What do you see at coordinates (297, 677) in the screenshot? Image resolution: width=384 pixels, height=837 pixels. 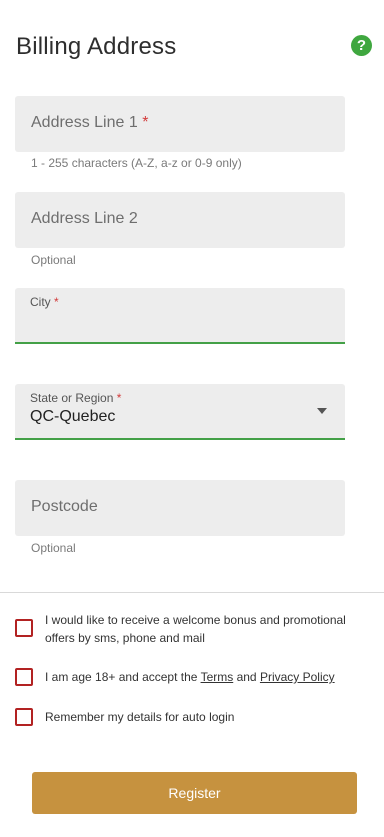 I see `privacy-policy-link: Privacy Policy` at bounding box center [297, 677].